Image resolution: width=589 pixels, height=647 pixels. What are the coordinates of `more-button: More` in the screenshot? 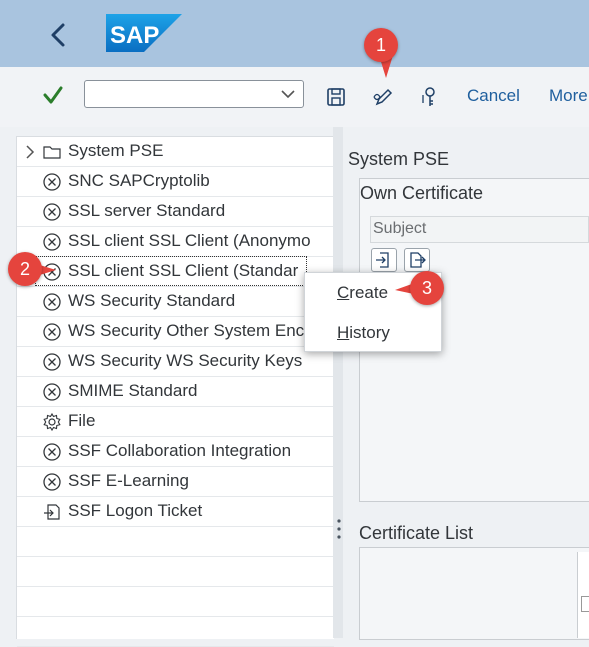 It's located at (568, 96).